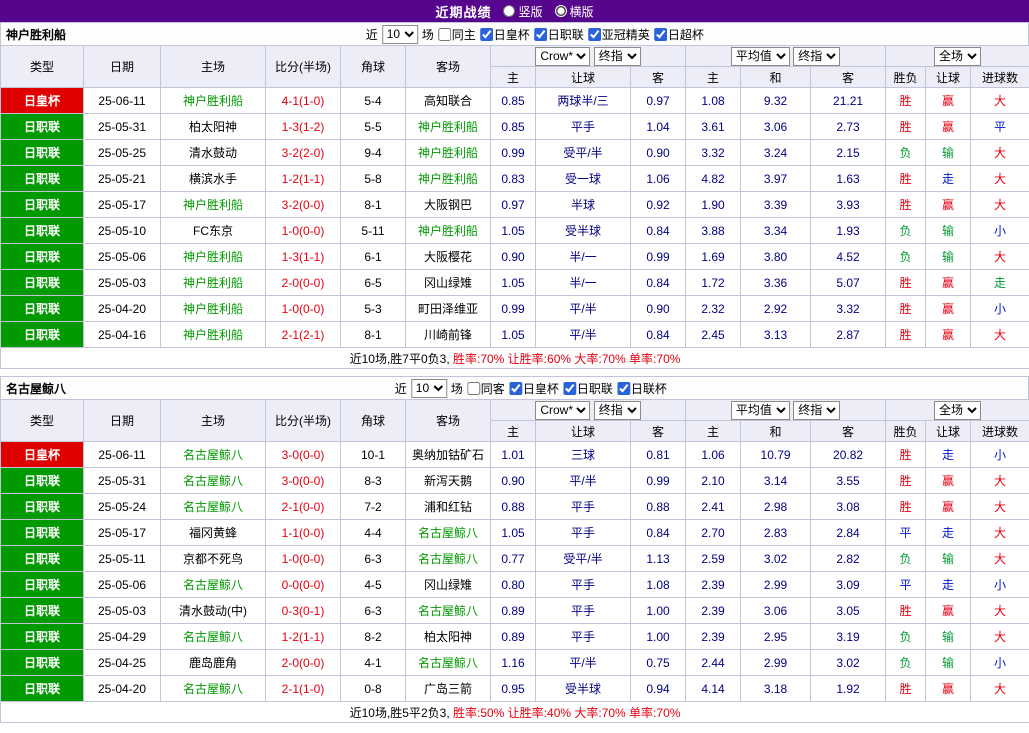 The width and height of the screenshot is (1029, 733). I want to click on col-subheader: 胜负, so click(906, 431).